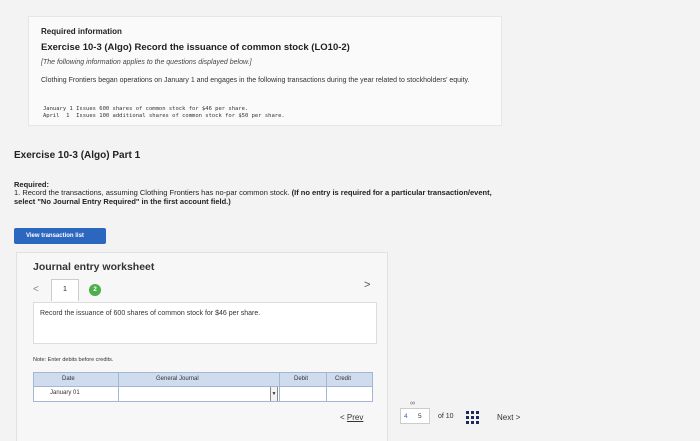 Image resolution: width=700 pixels, height=441 pixels. I want to click on journal-table-row: January 01 ▼, so click(203, 394).